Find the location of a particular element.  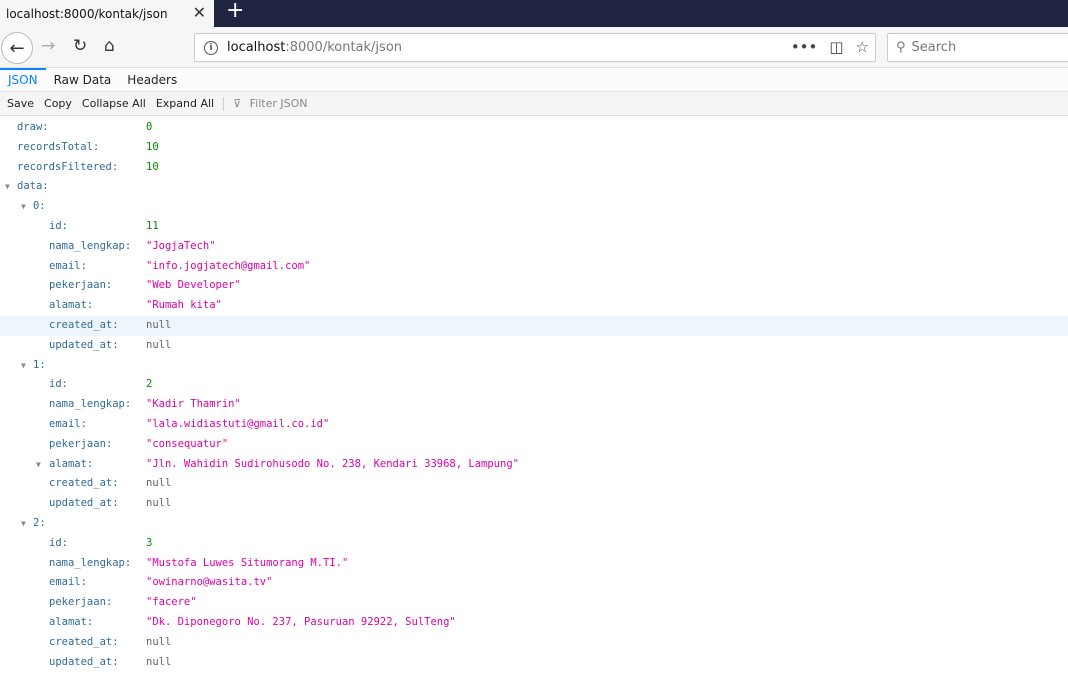

json-value: "JogjaTech" is located at coordinates (181, 245).